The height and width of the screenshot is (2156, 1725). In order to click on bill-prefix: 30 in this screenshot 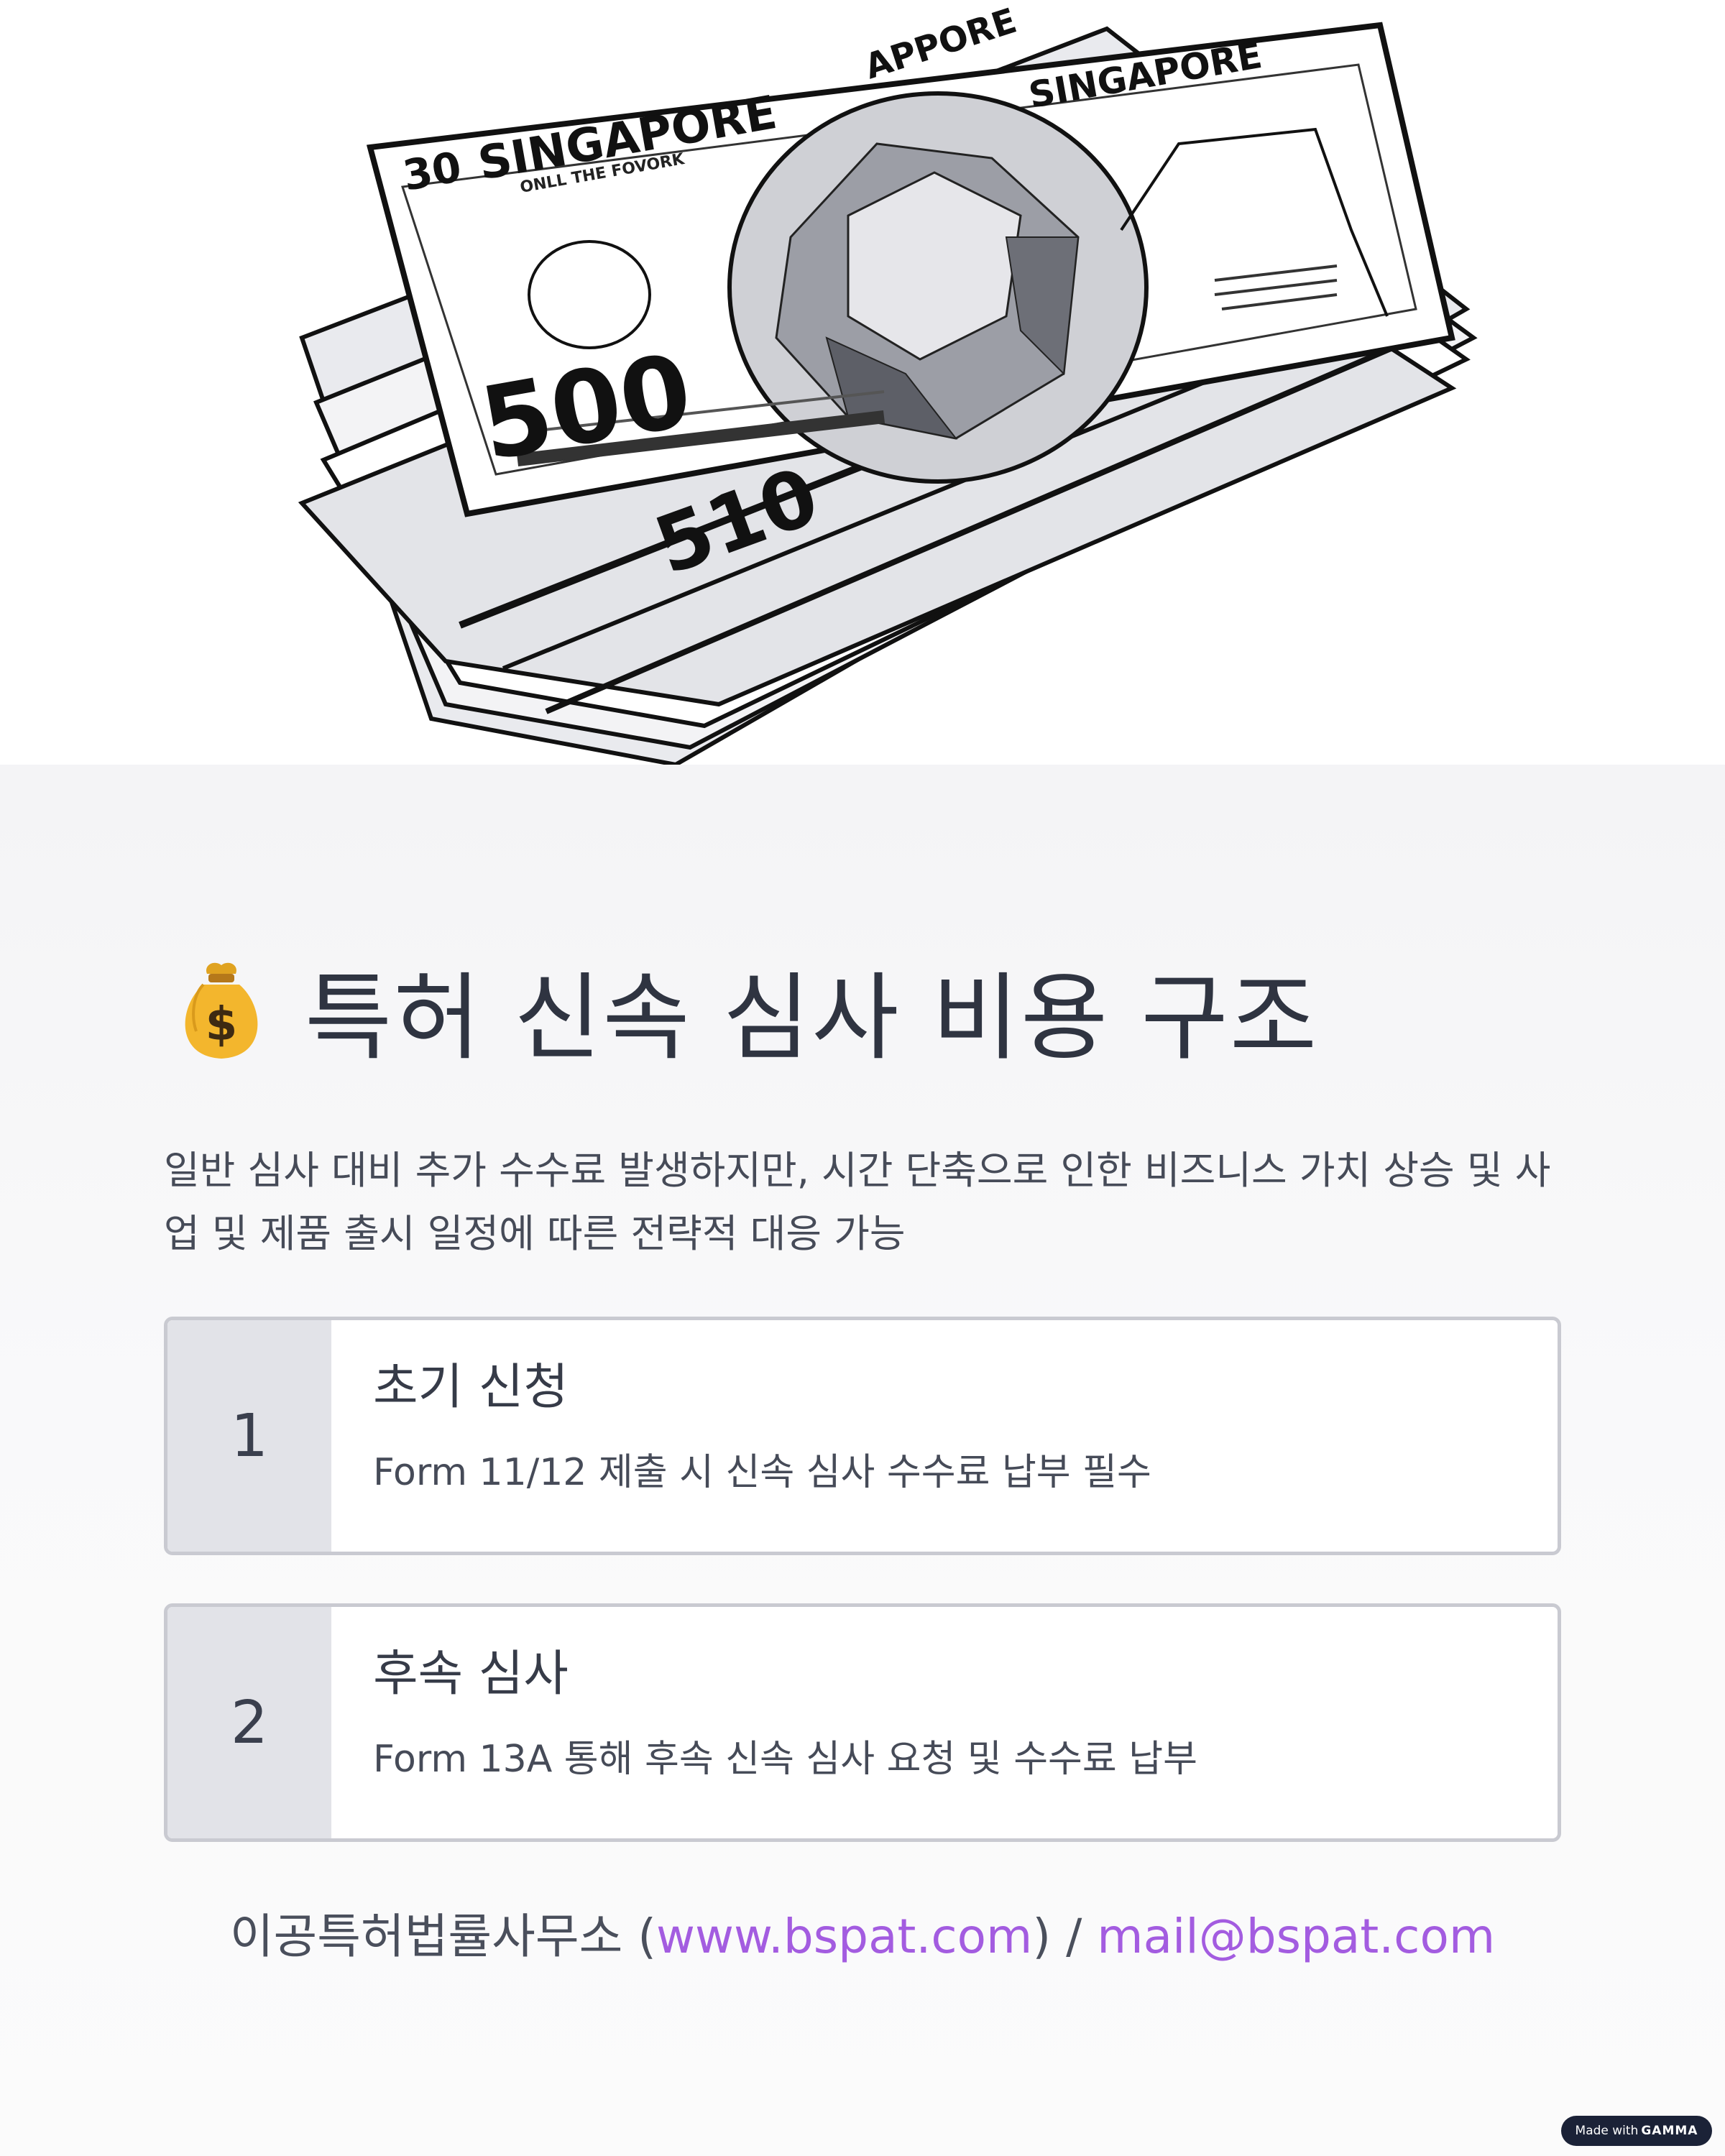, I will do `click(432, 172)`.